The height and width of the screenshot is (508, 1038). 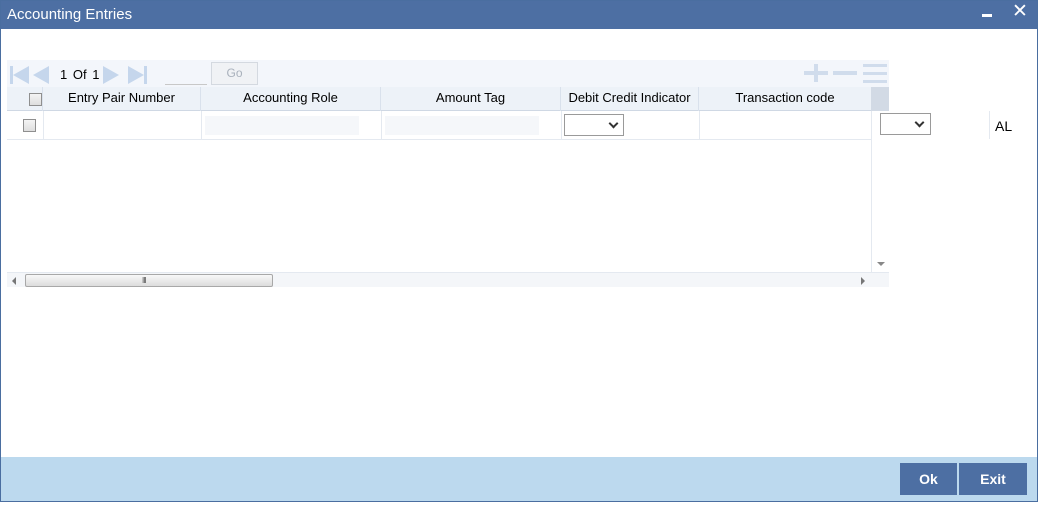 What do you see at coordinates (149, 280) in the screenshot?
I see `horizontal-scroll-thumb: III` at bounding box center [149, 280].